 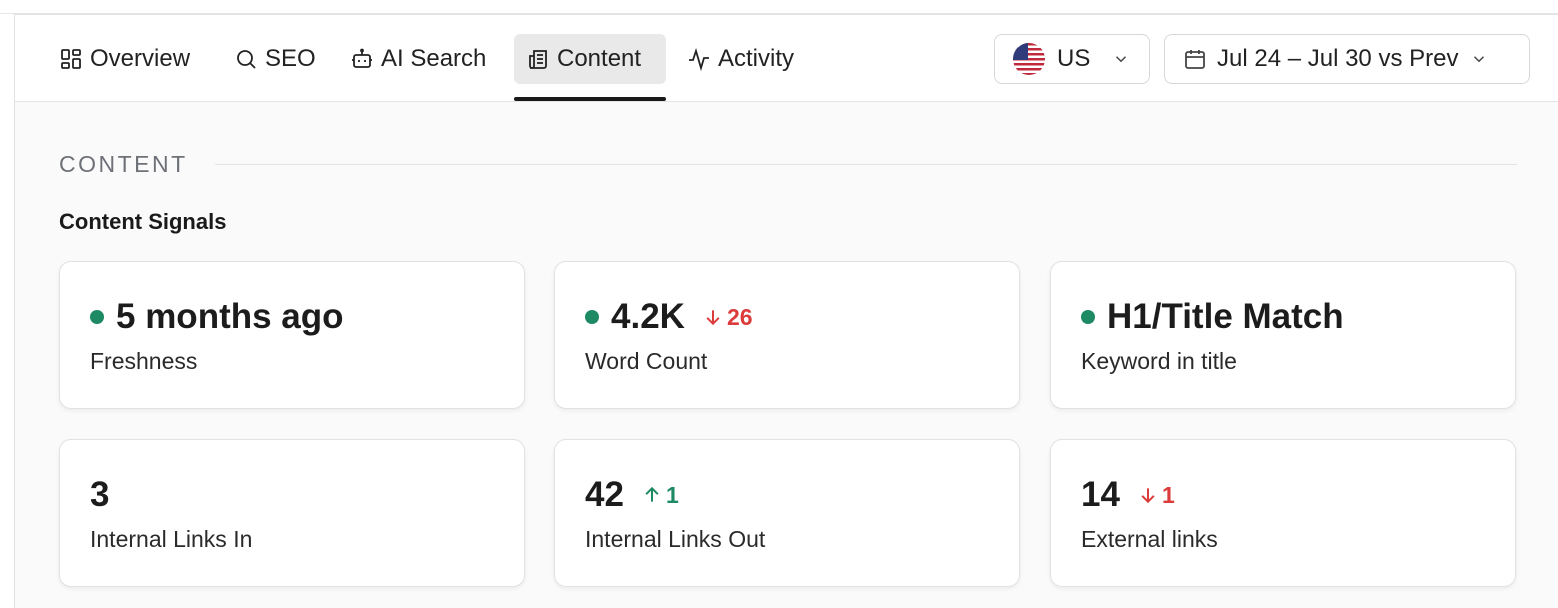 What do you see at coordinates (1283, 513) in the screenshot?
I see `external-links-card: 14 1 External links` at bounding box center [1283, 513].